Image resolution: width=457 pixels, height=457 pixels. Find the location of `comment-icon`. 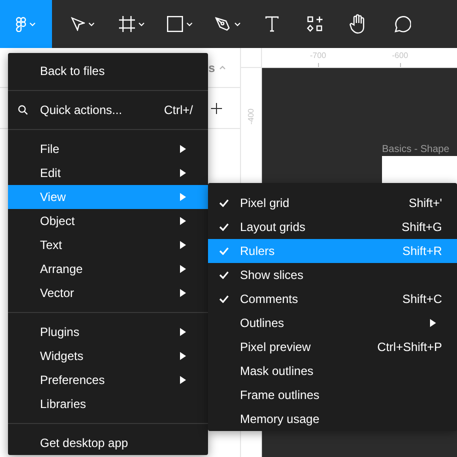

comment-icon is located at coordinates (402, 24).